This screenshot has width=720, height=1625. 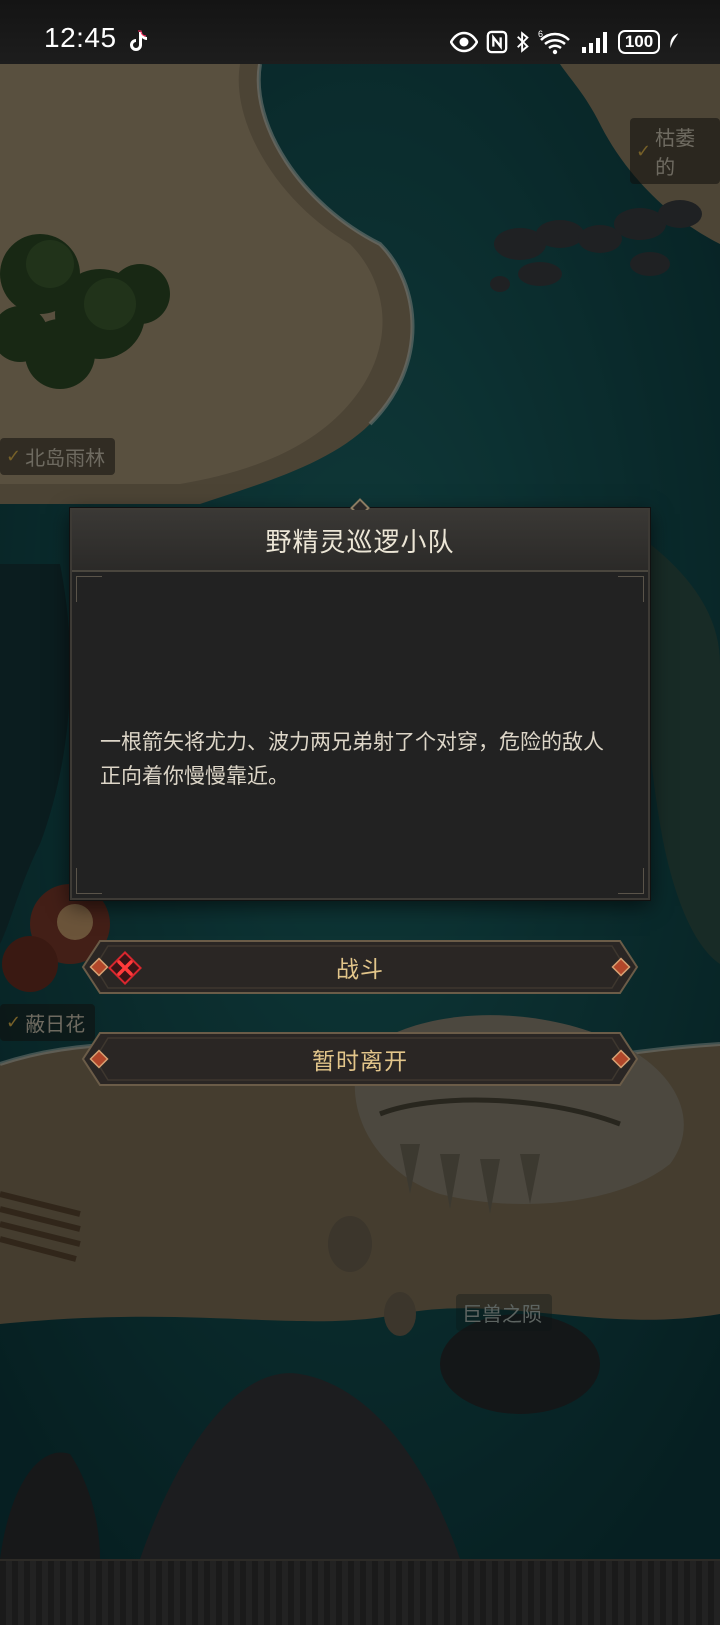 I want to click on dialog-text: 一根箭矢将尤力、波力两兄弟射了个对穿，危险的敌人正向着你慢慢靠近。, so click(x=352, y=759).